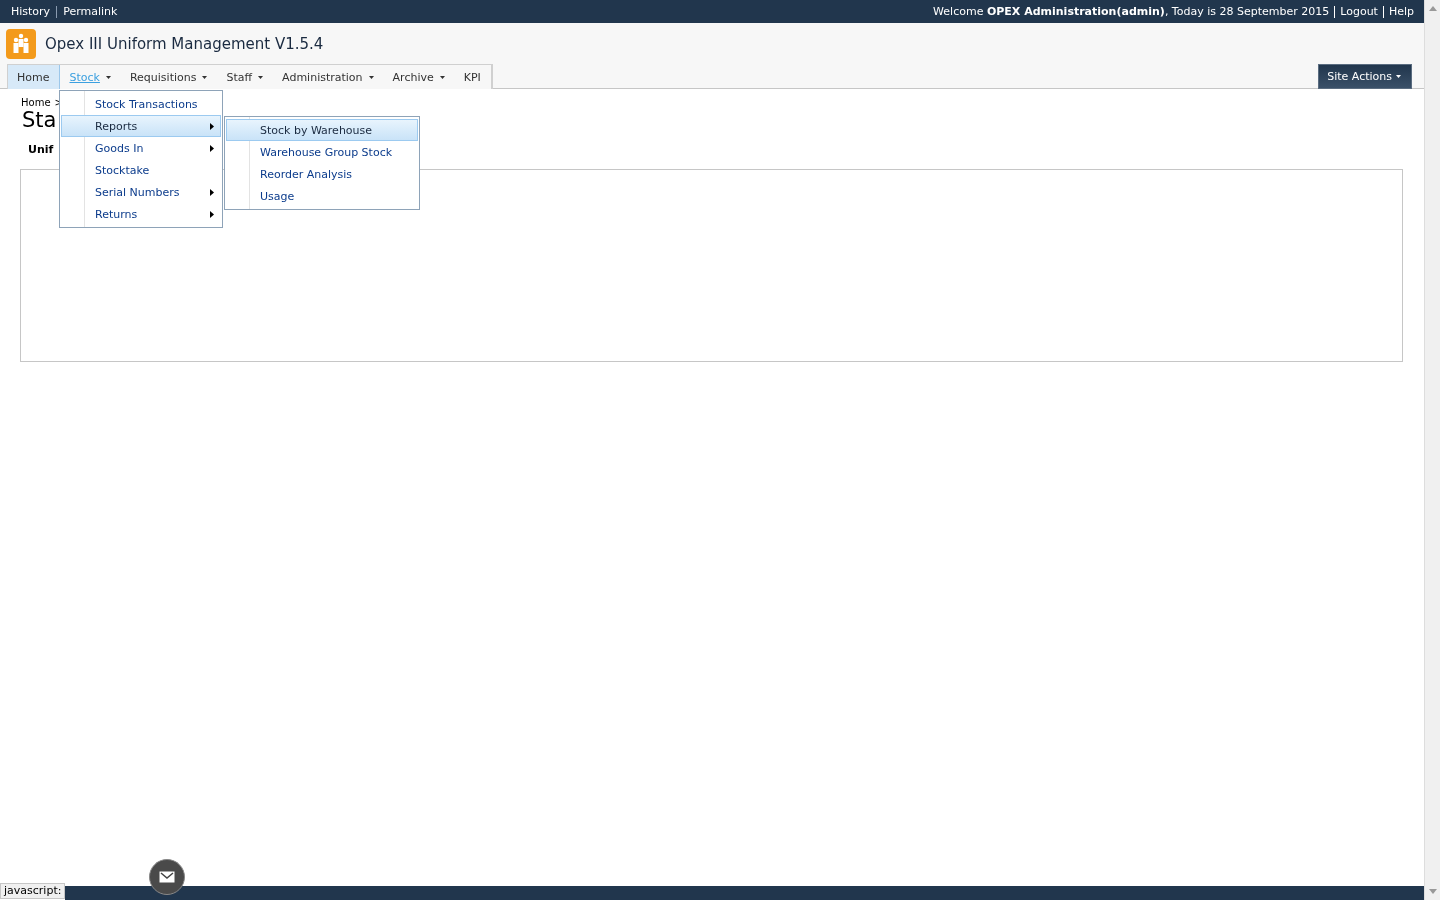 The image size is (1440, 900). I want to click on page-title: Sta, so click(39, 120).